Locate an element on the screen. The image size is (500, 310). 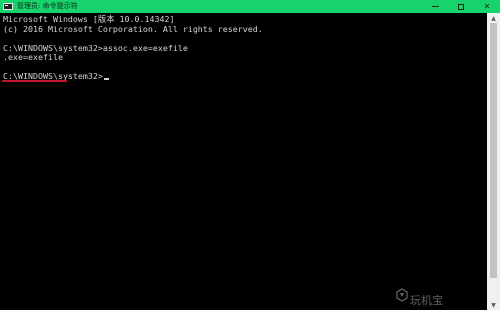
scrollbar-thumb is located at coordinates (493, 150).